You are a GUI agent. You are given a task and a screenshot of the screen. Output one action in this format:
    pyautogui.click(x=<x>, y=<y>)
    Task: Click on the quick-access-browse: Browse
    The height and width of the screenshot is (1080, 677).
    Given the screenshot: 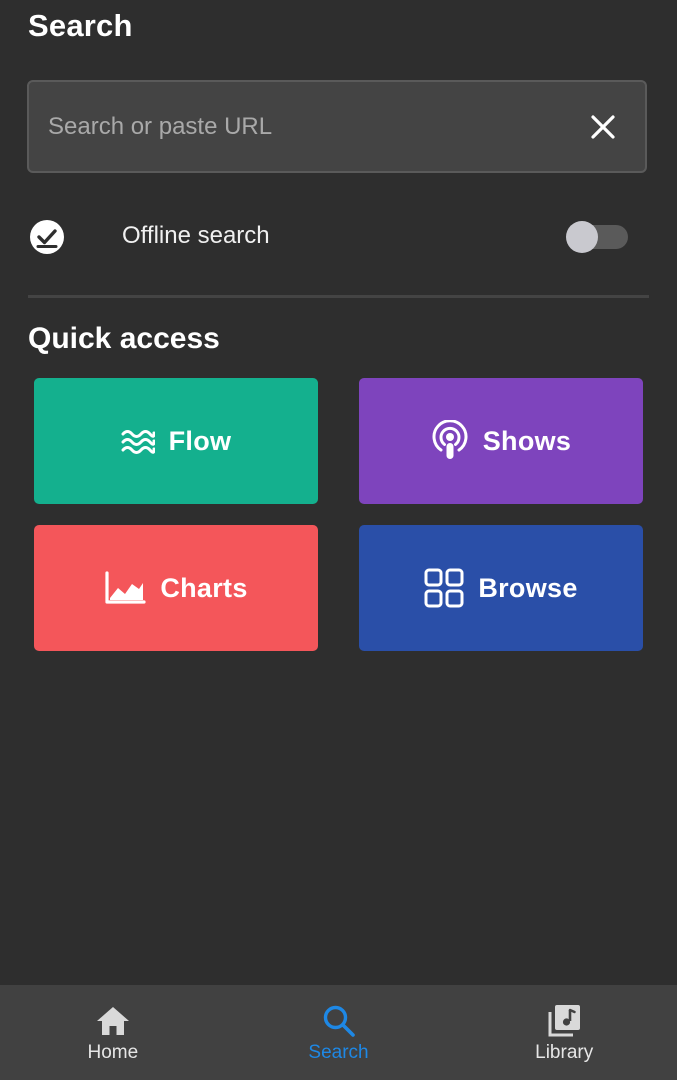 What is the action you would take?
    pyautogui.click(x=501, y=588)
    